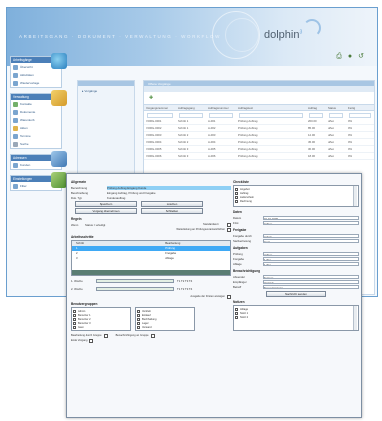 This screenshot has height=421, width=382. I want to click on cell: VORG-0002, so click(154, 128).